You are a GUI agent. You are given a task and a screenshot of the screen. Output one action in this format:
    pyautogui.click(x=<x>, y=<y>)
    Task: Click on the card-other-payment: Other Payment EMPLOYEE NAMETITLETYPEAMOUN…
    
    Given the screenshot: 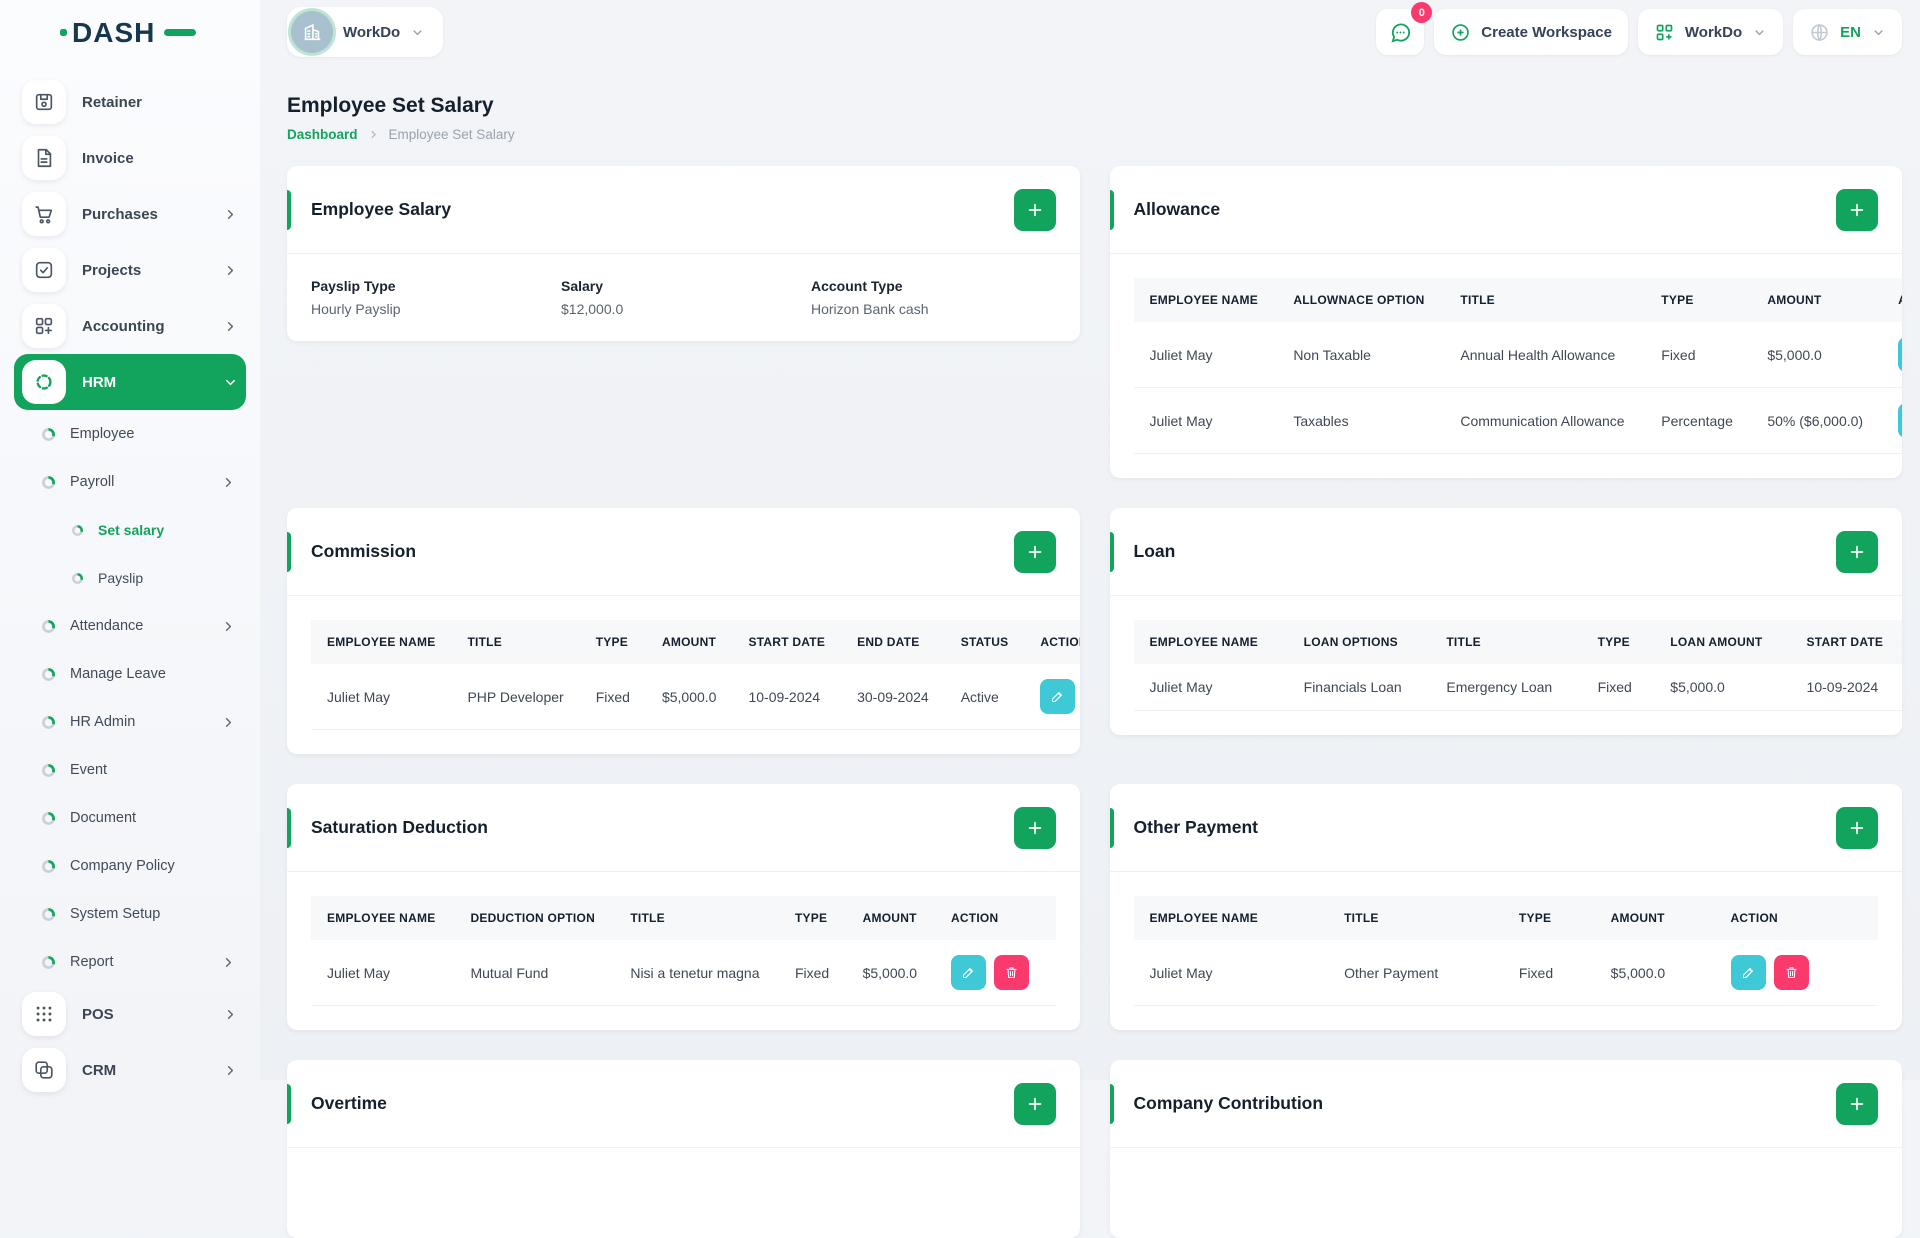 What is the action you would take?
    pyautogui.click(x=1506, y=907)
    